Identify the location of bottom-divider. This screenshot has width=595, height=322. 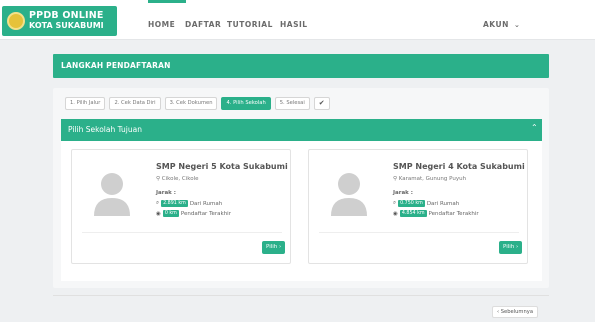
(301, 295).